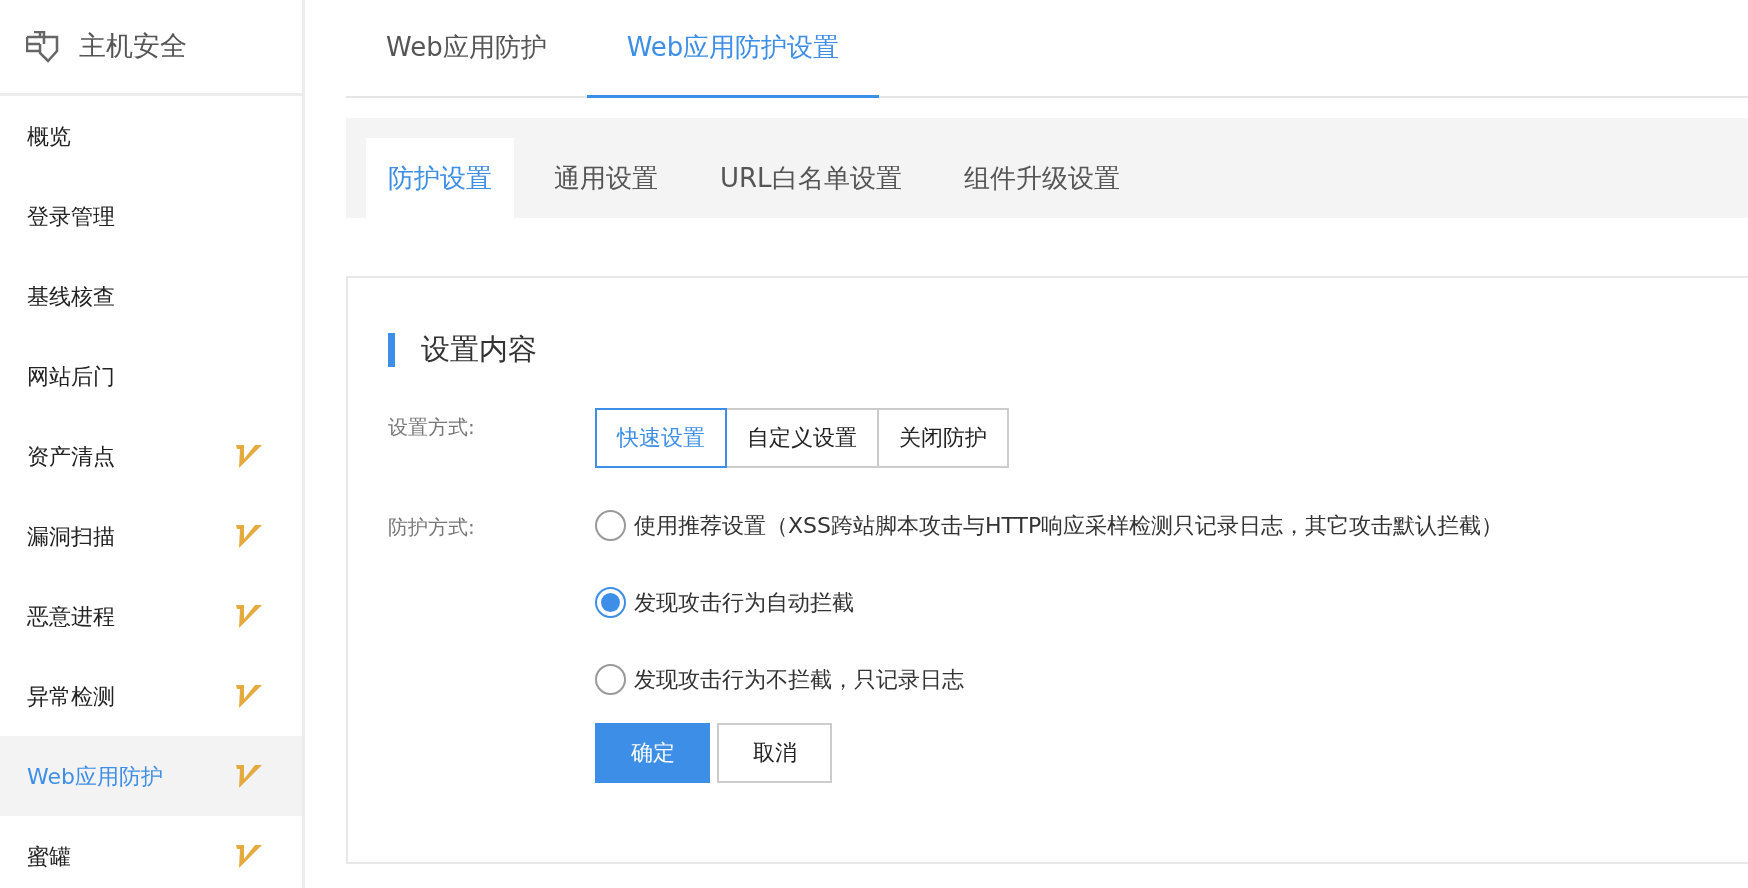  What do you see at coordinates (479, 349) in the screenshot?
I see `section-title: 设置内容` at bounding box center [479, 349].